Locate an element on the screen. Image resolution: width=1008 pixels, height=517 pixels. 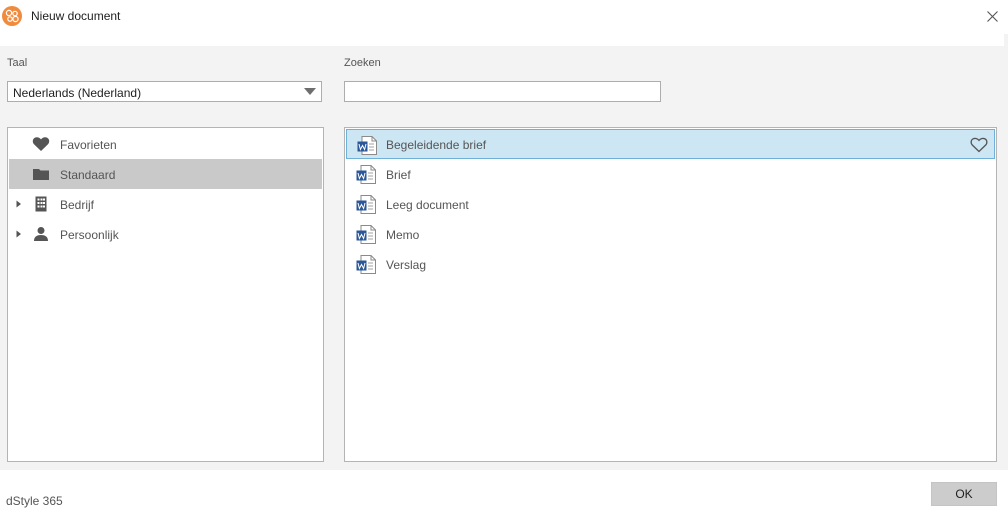
ok-button: OK is located at coordinates (964, 494).